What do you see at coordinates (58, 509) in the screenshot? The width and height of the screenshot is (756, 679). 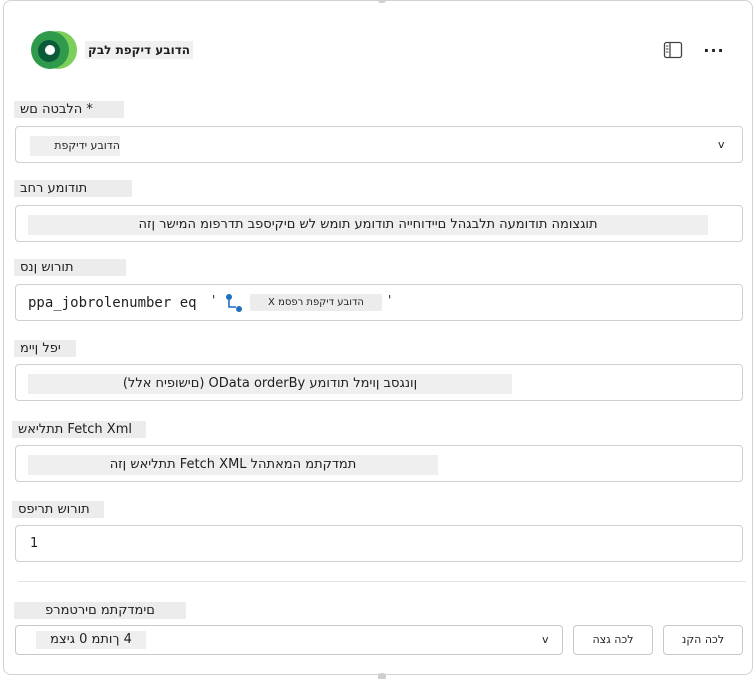 I see `row-count-label: תורוש תריפס` at bounding box center [58, 509].